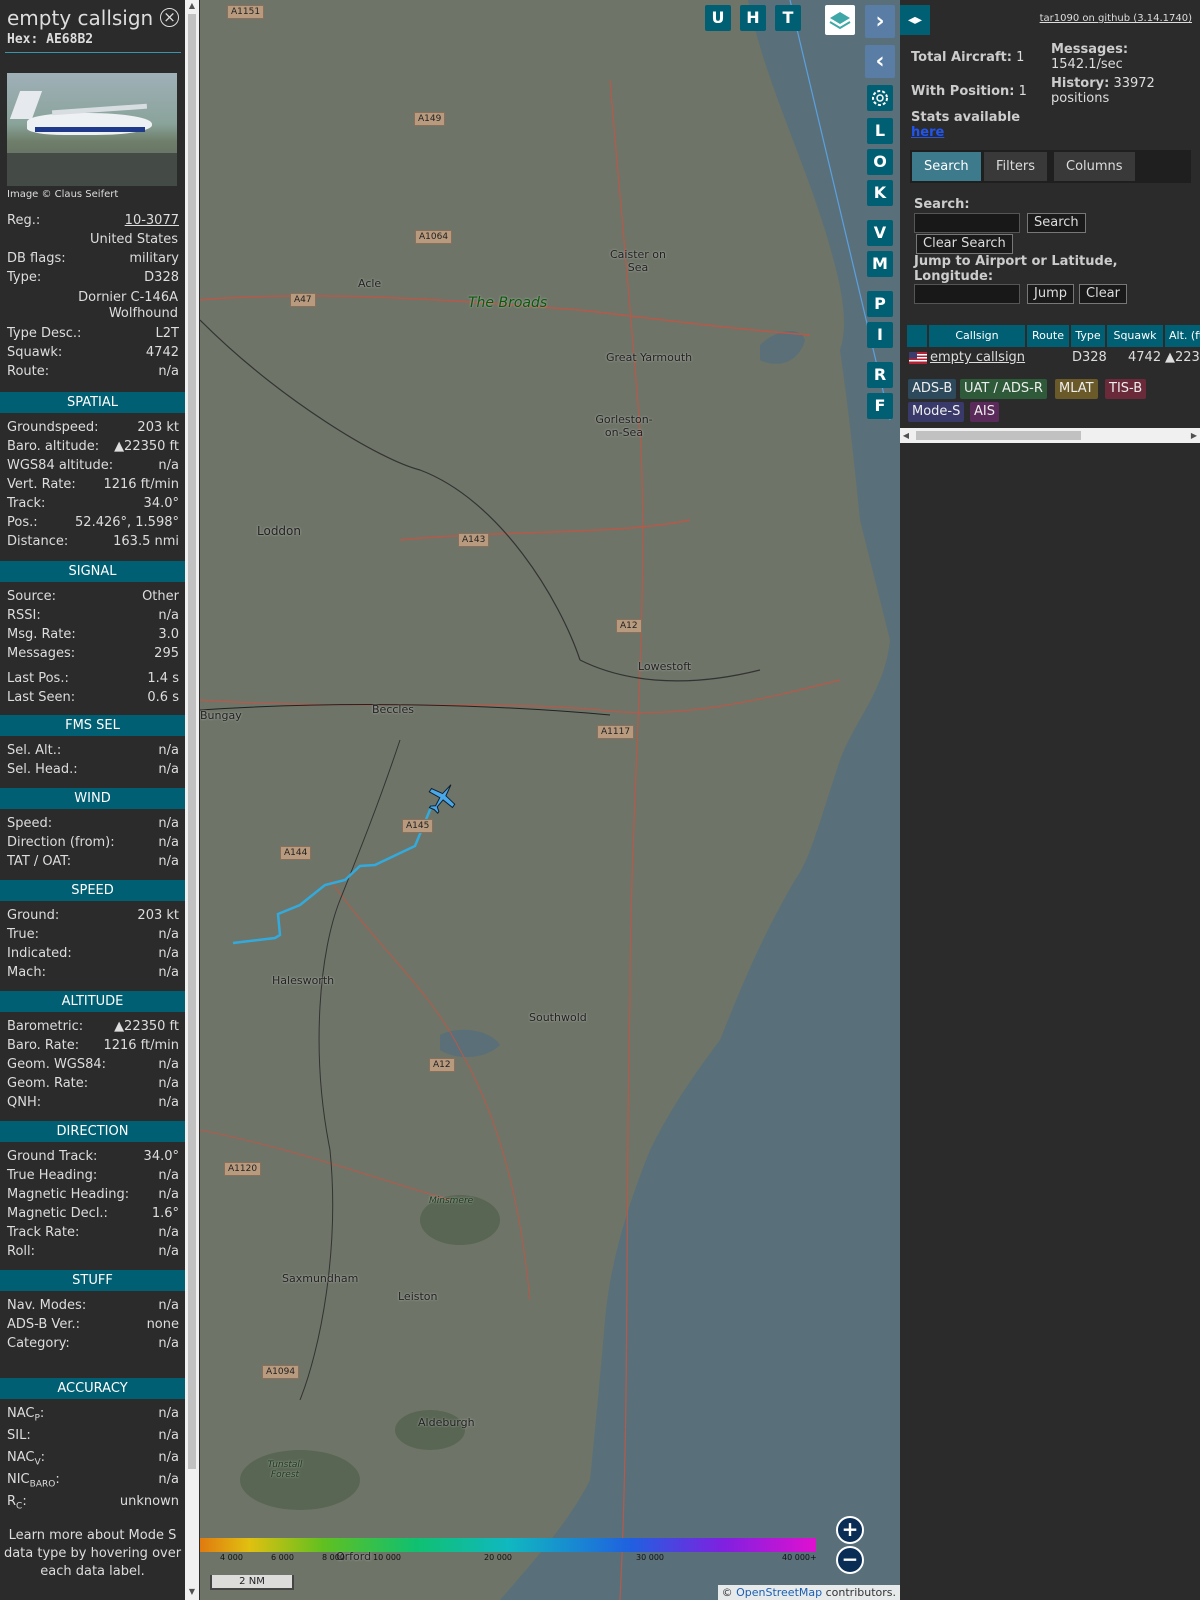 The width and height of the screenshot is (1200, 1600). What do you see at coordinates (880, 233) in the screenshot?
I see `map-button-v: V` at bounding box center [880, 233].